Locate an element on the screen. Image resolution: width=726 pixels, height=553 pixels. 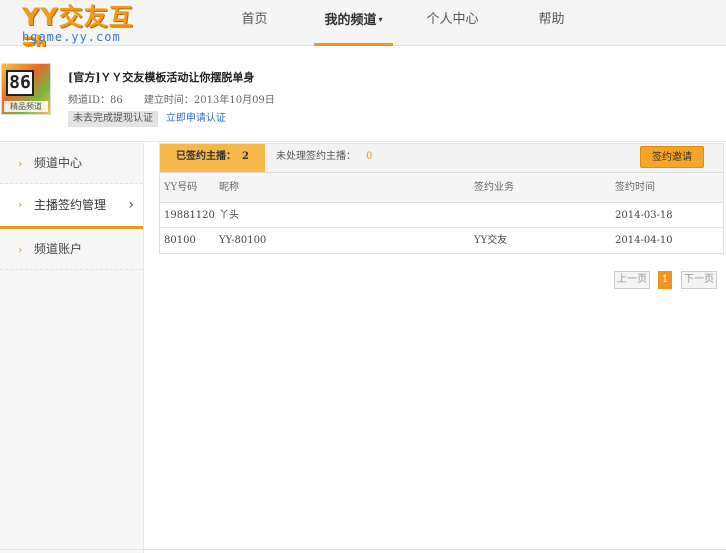
main-nav: 首页 我的频道 ▾ 个人中心 帮助 is located at coordinates (413, 23).